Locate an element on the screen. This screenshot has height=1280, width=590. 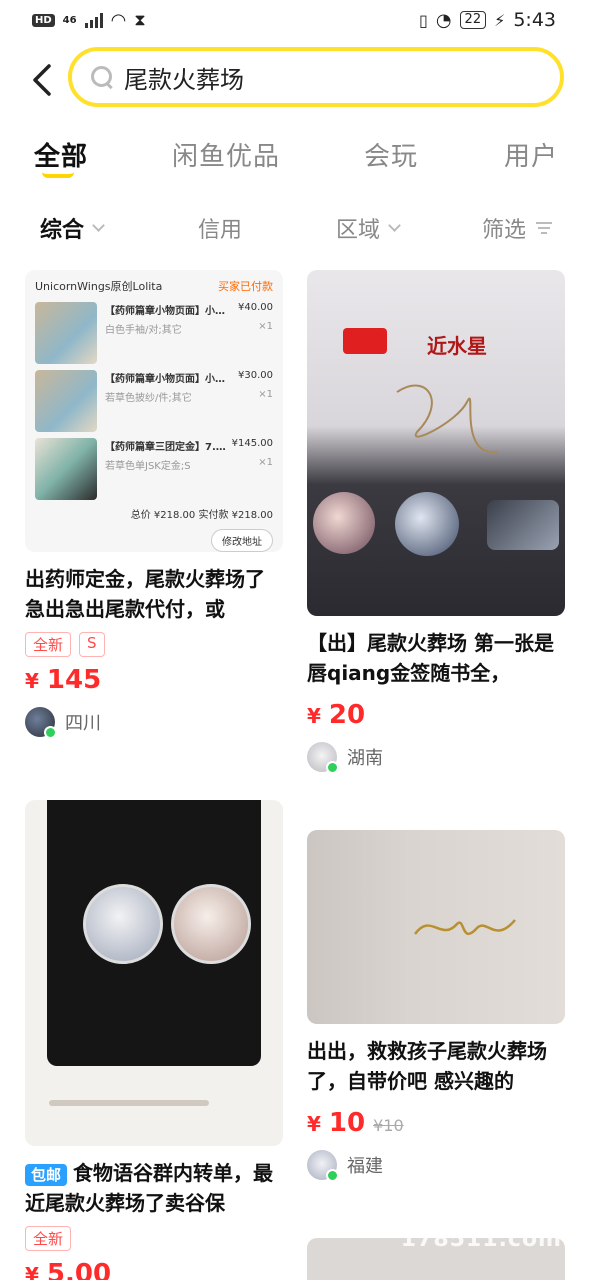
product-price: ¥145 is located at coordinates (154, 680).